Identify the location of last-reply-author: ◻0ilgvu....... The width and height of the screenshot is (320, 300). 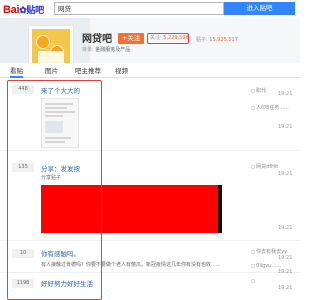
(266, 266).